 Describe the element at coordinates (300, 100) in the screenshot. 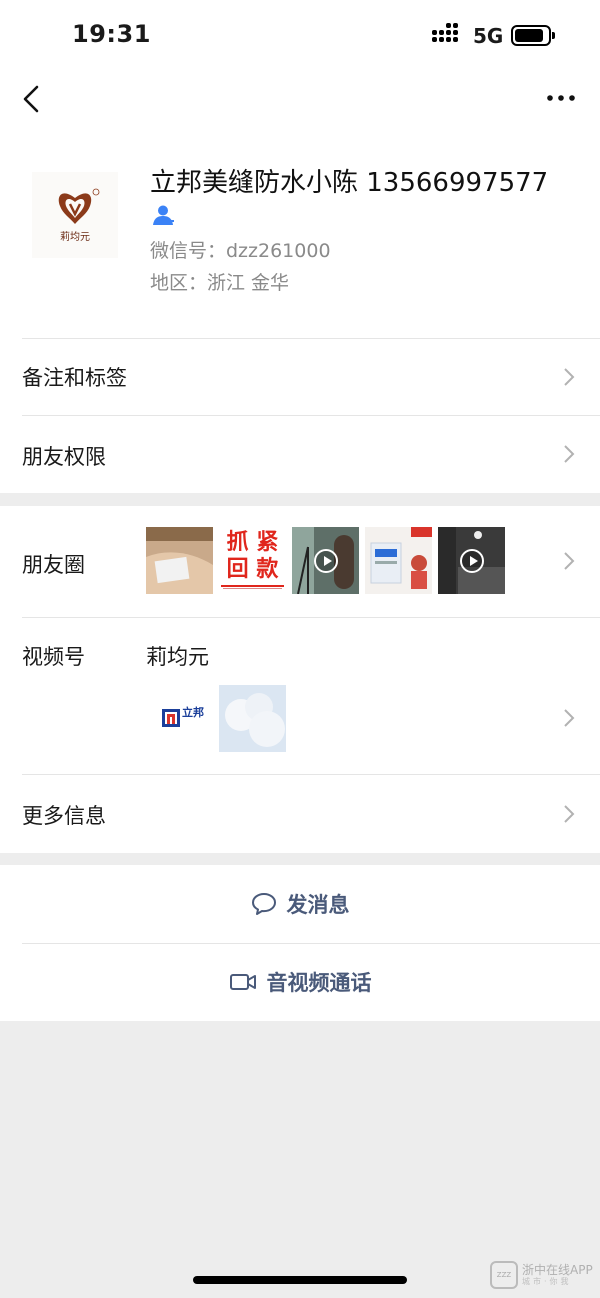

I see `nav-bar` at that location.